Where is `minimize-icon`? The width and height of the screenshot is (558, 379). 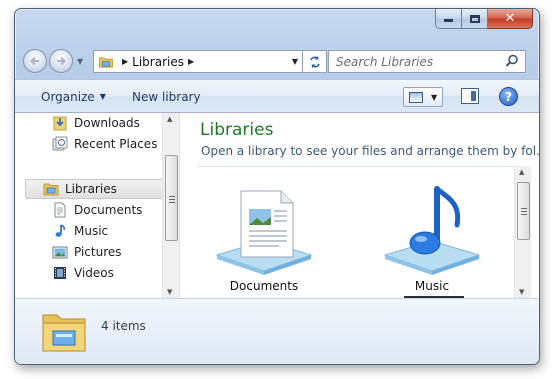
minimize-icon is located at coordinates (448, 20).